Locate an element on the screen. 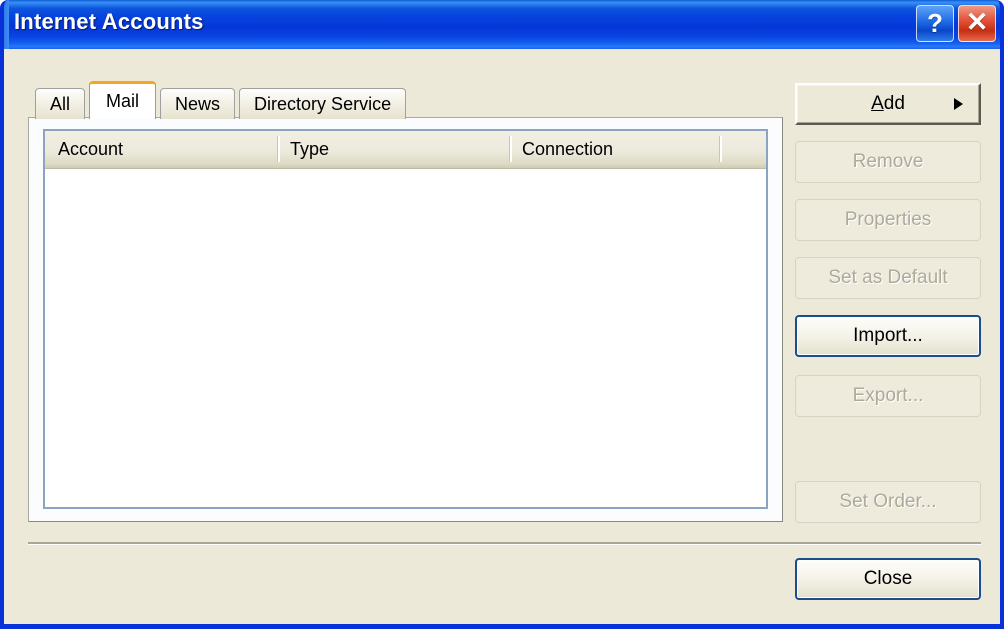 The height and width of the screenshot is (629, 1004). remove-button-label: Remove is located at coordinates (888, 161).